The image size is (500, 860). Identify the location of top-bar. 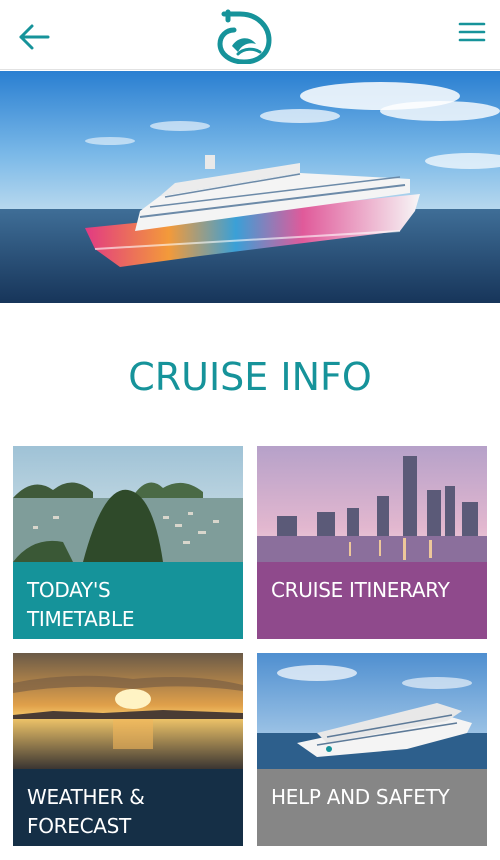
(250, 35).